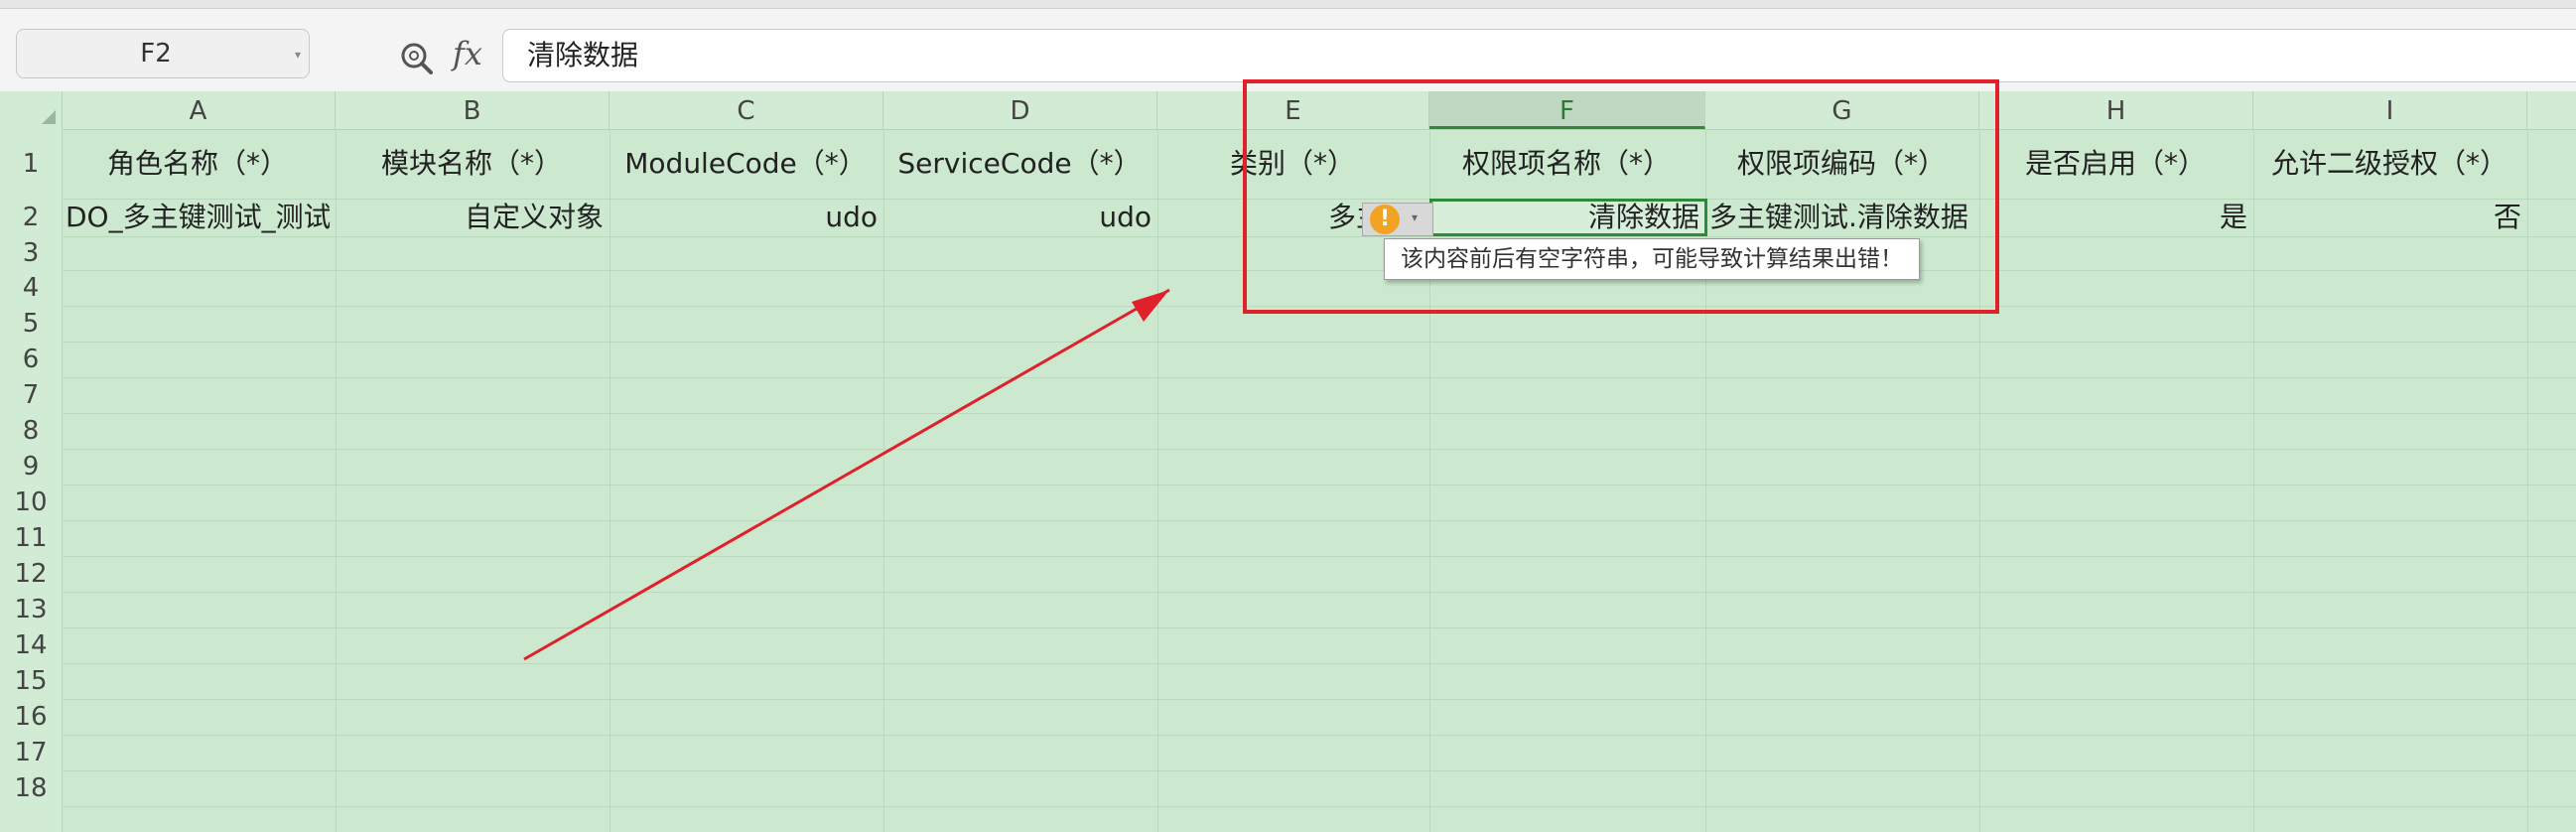 Image resolution: width=2576 pixels, height=832 pixels. I want to click on formula-bar: F2 ▾ fx 清除数据, so click(1288, 50).